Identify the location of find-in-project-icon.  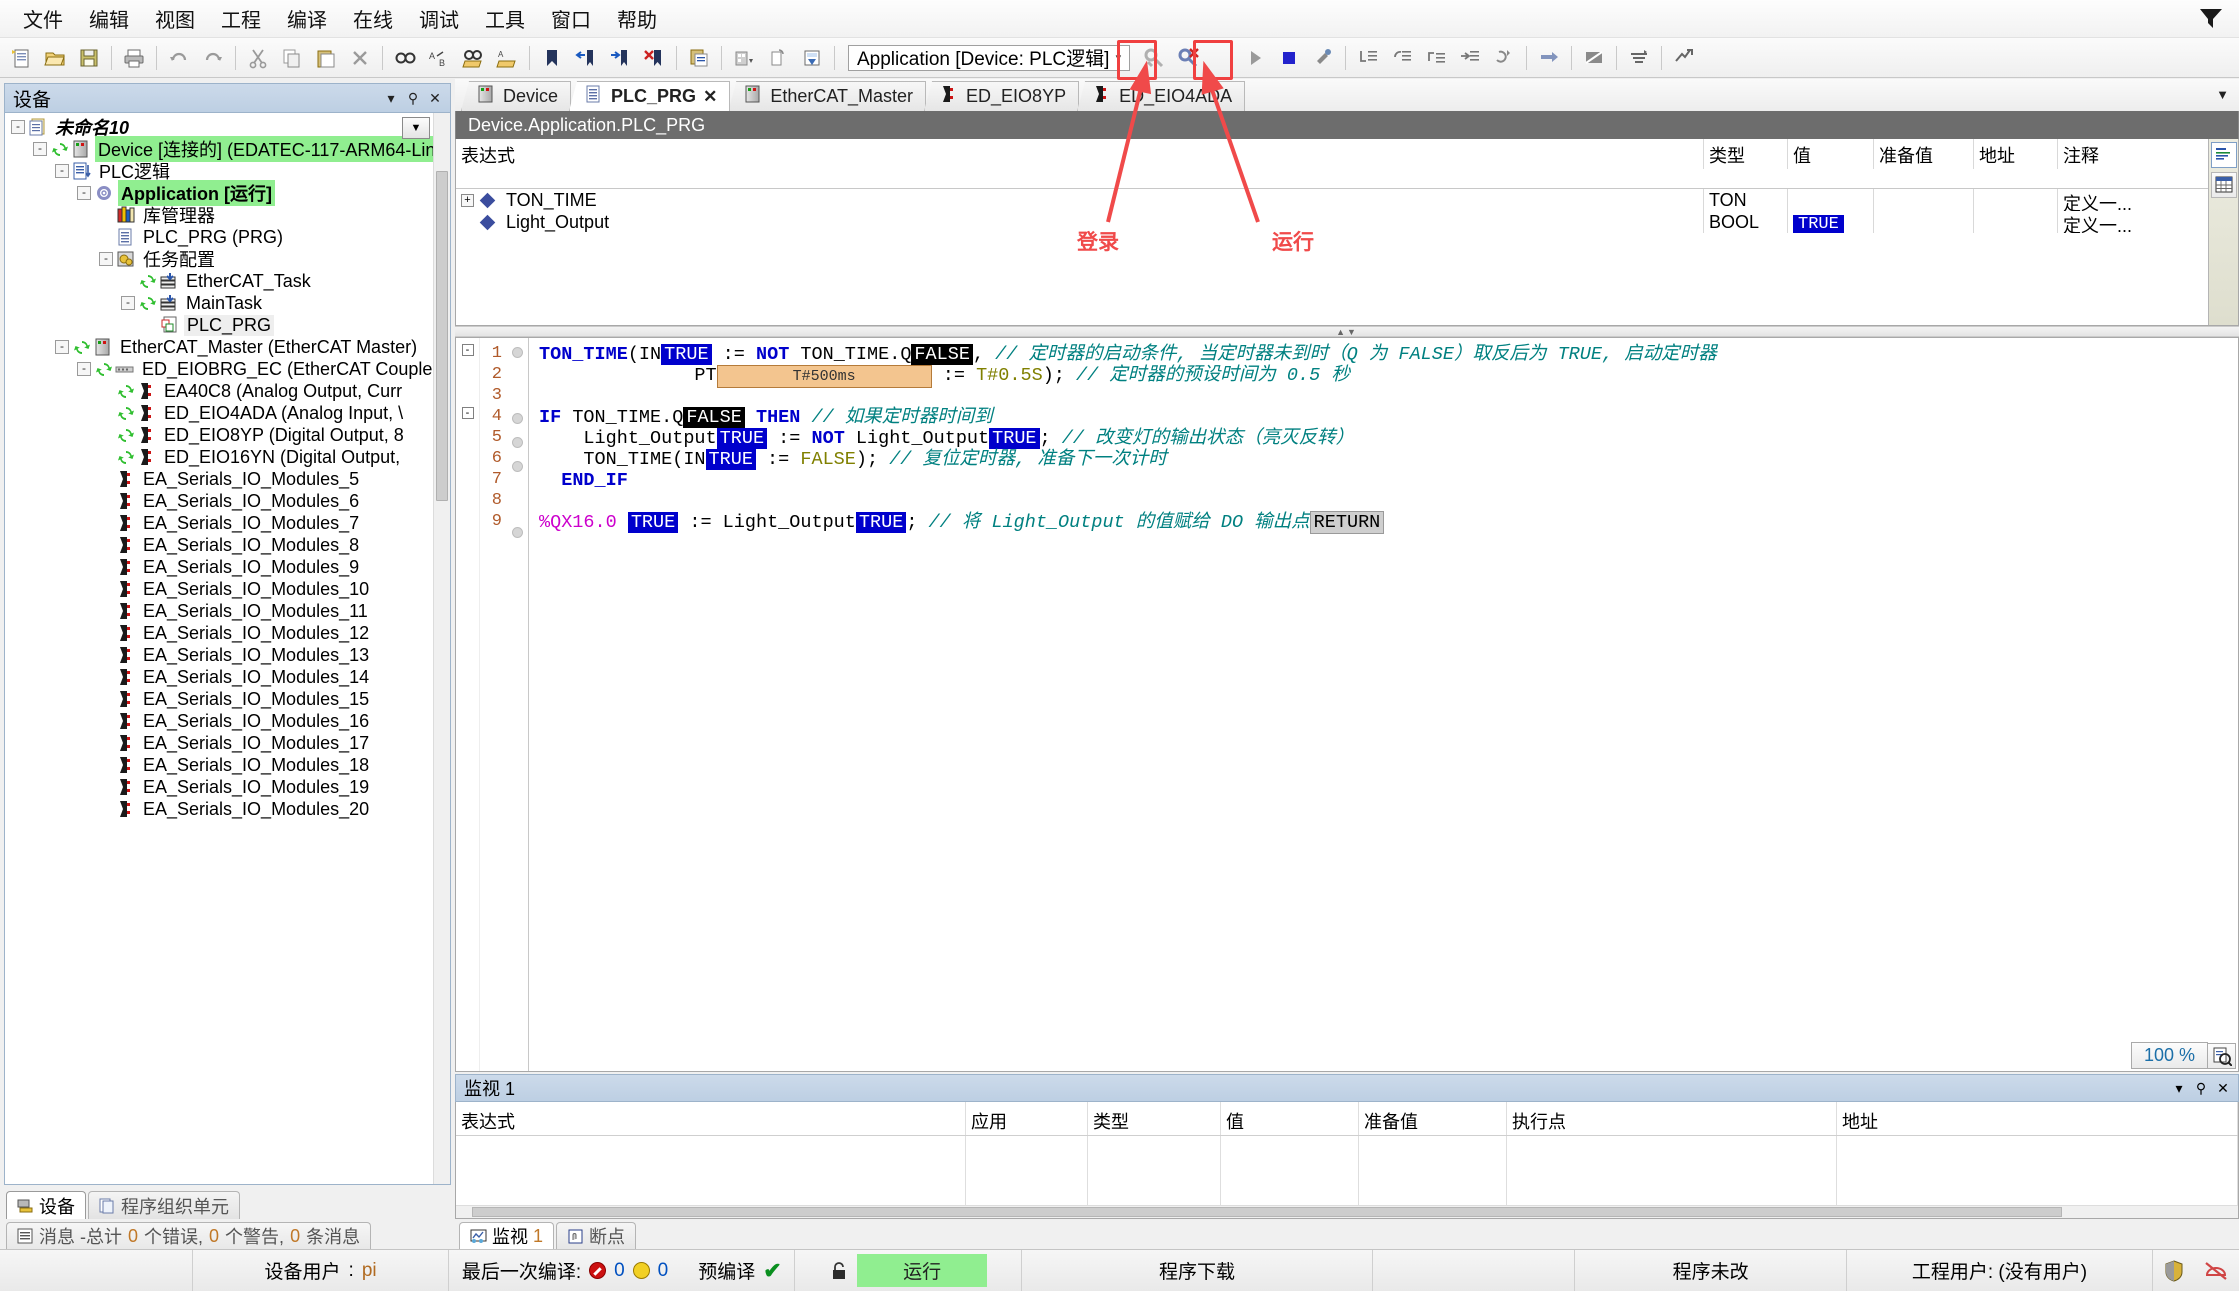
(473, 58).